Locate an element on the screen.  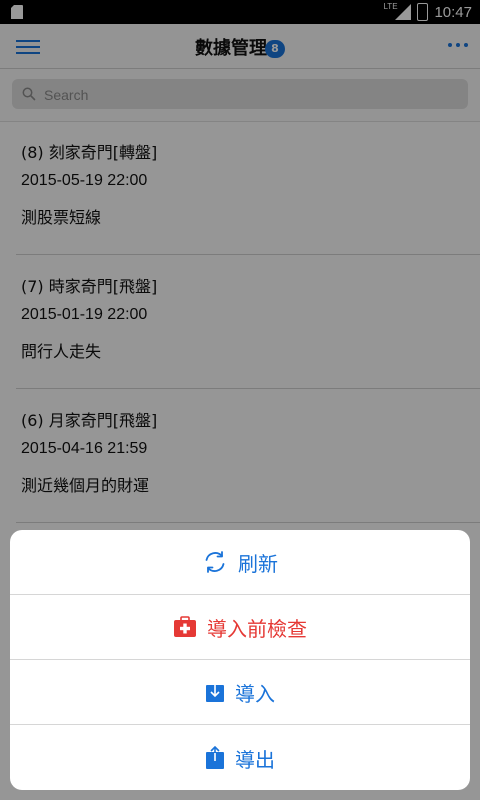
pre-import-check-button: 導入前檢查 is located at coordinates (240, 627).